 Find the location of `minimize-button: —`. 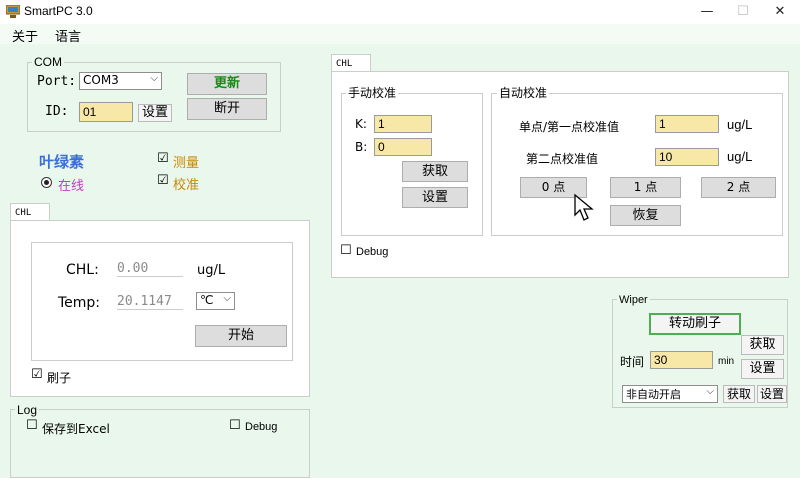

minimize-button: — is located at coordinates (707, 12).